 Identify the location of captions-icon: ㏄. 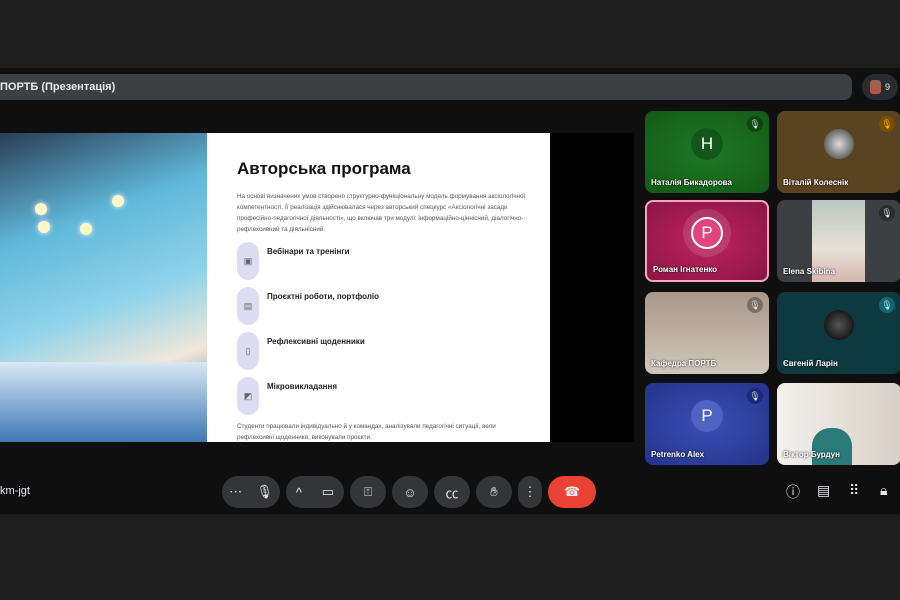
(452, 493).